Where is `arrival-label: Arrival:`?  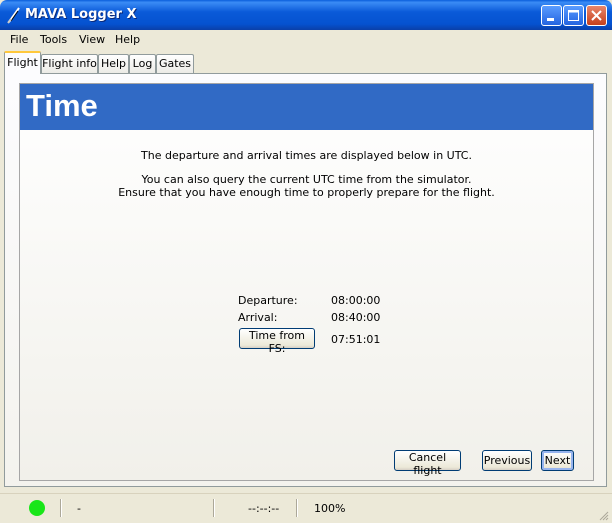 arrival-label: Arrival: is located at coordinates (258, 317).